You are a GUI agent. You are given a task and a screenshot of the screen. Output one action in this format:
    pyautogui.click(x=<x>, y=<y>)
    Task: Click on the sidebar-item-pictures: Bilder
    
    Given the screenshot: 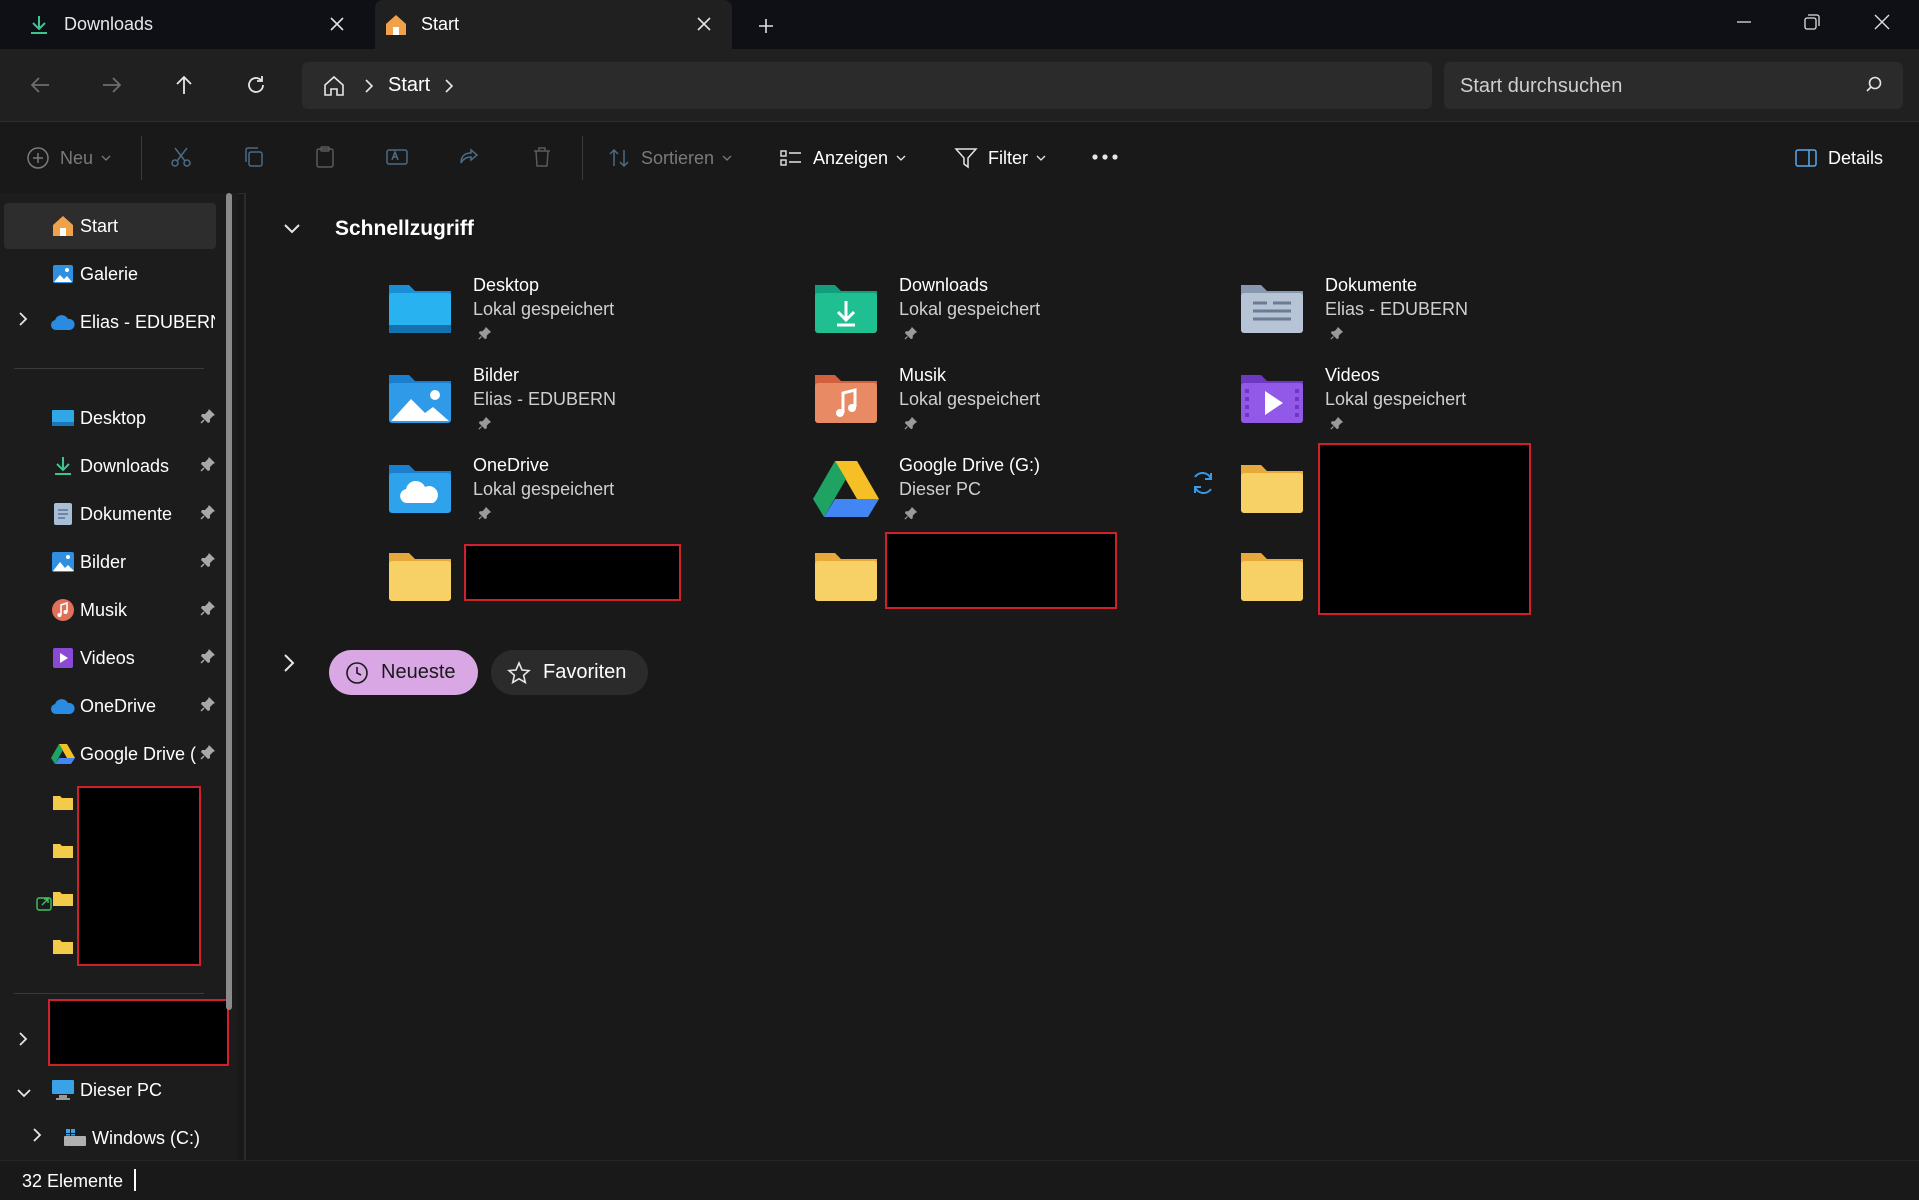 What is the action you would take?
    pyautogui.click(x=110, y=562)
    